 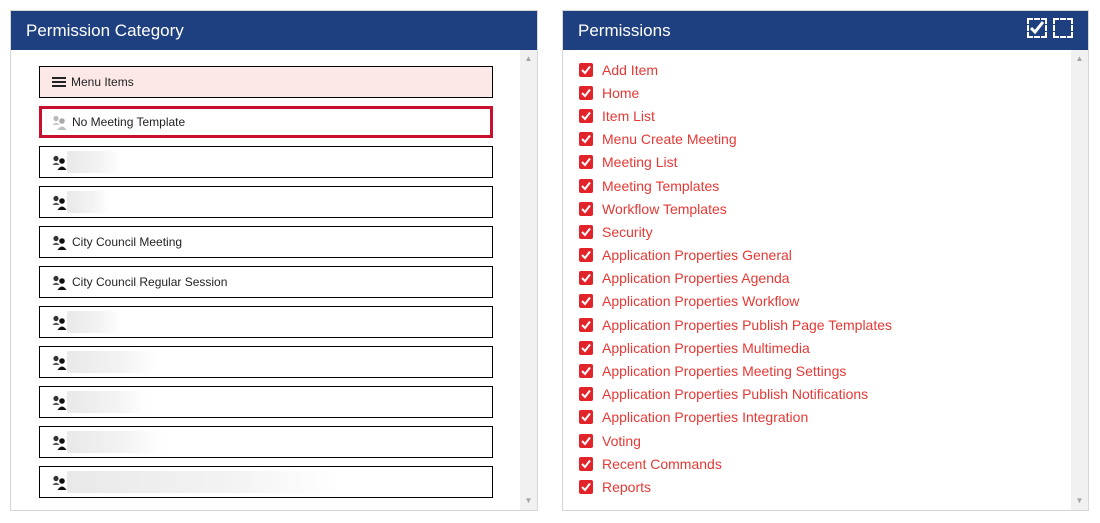 I want to click on permission-item: Reports, so click(x=735, y=486).